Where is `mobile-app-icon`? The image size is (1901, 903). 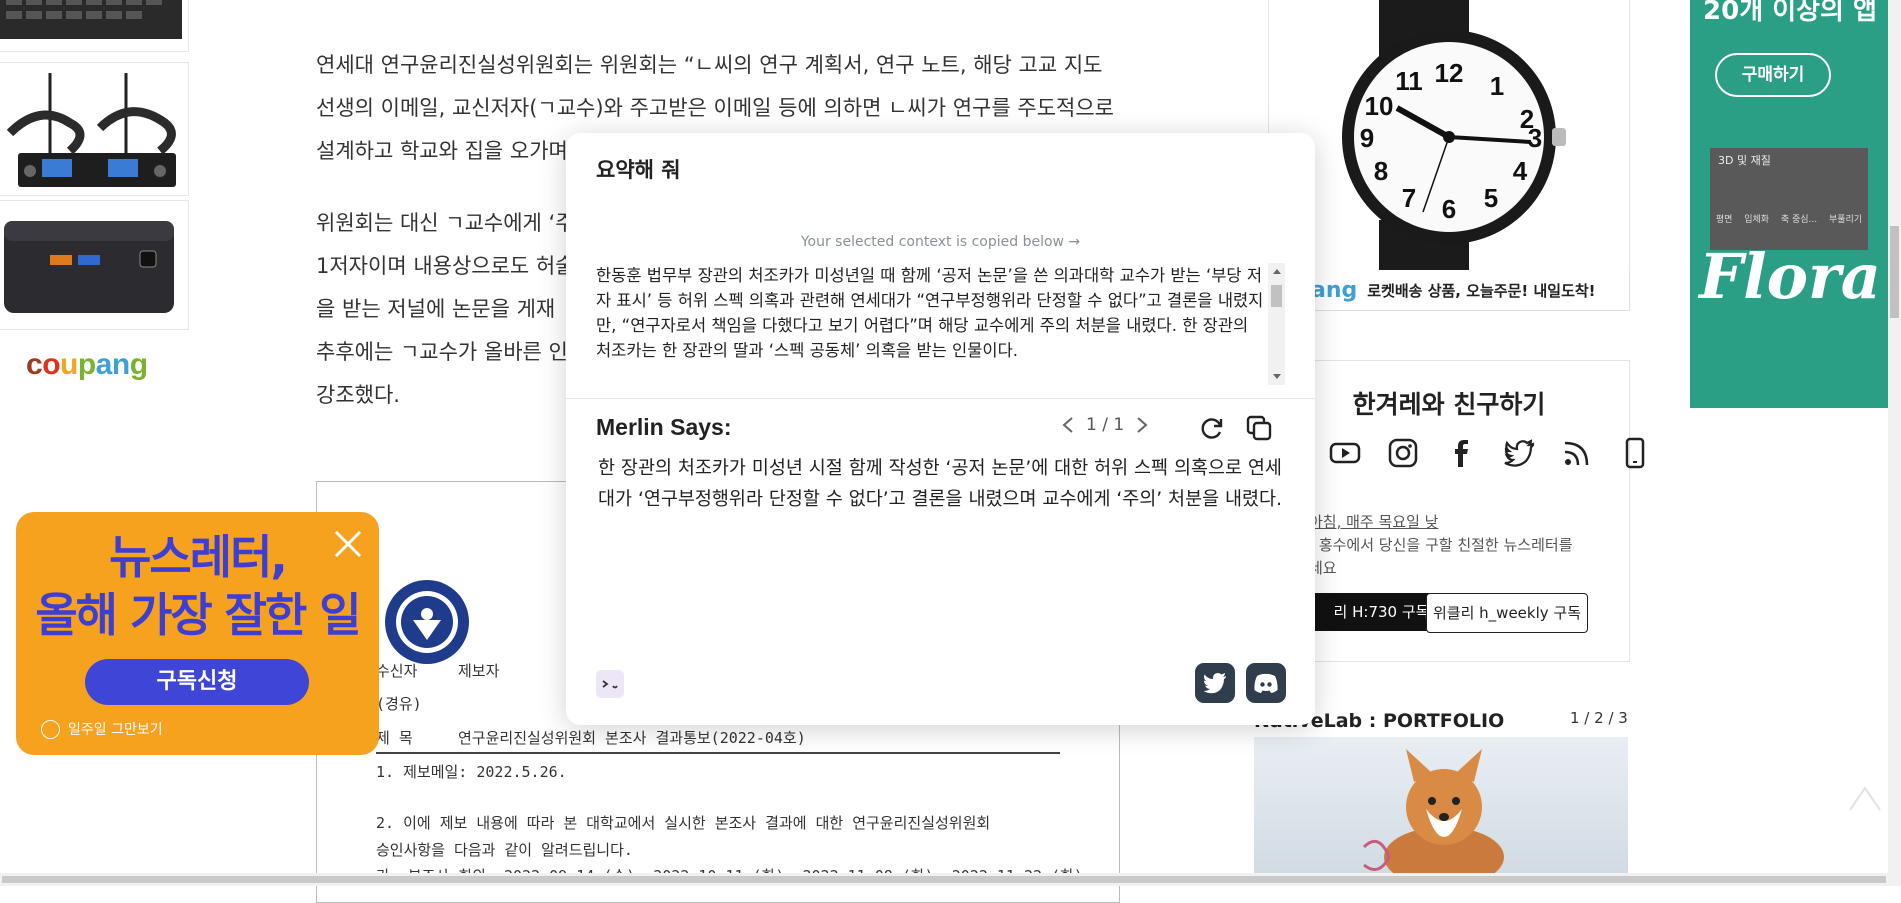
mobile-app-icon is located at coordinates (1635, 453).